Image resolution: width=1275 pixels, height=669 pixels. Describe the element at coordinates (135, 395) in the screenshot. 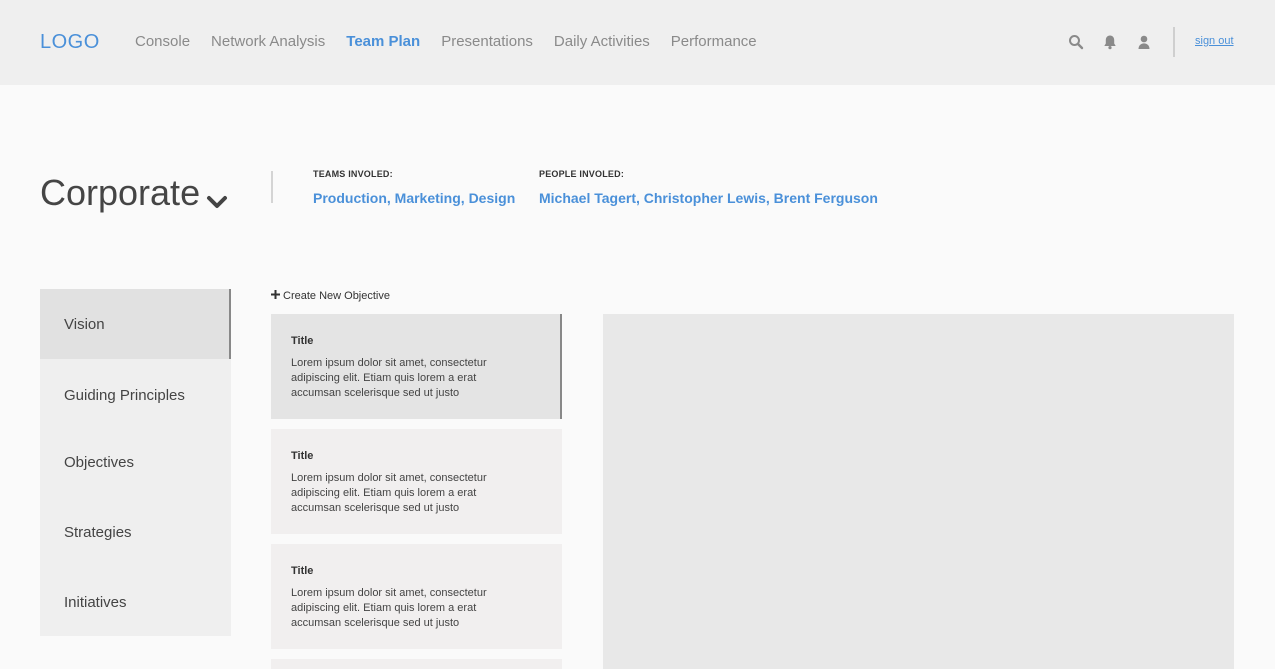

I see `sidebar-item-guiding-principles: Guiding Principles` at that location.